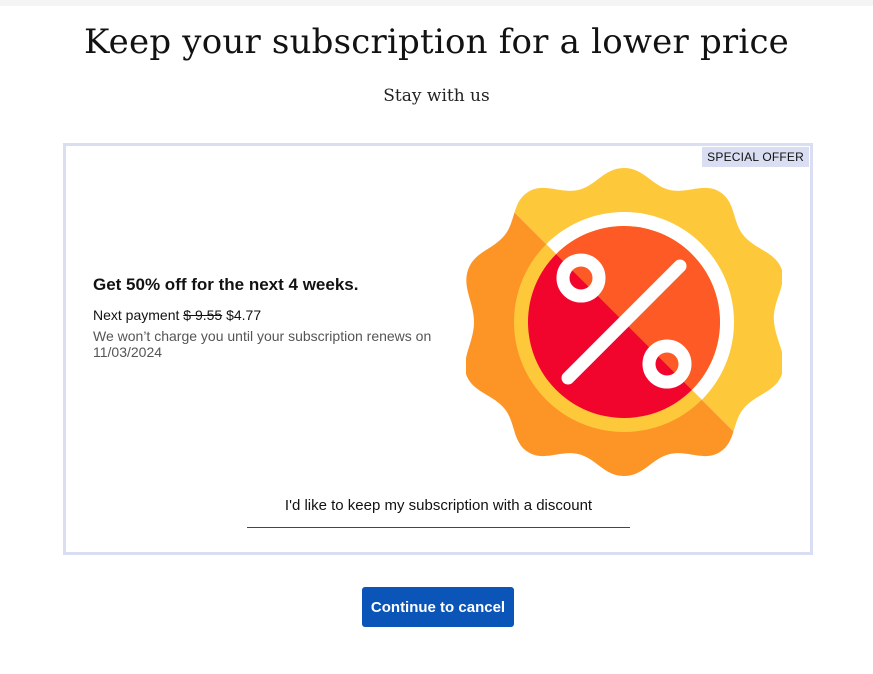 The width and height of the screenshot is (873, 674). I want to click on old-price: $ 9.55, so click(203, 315).